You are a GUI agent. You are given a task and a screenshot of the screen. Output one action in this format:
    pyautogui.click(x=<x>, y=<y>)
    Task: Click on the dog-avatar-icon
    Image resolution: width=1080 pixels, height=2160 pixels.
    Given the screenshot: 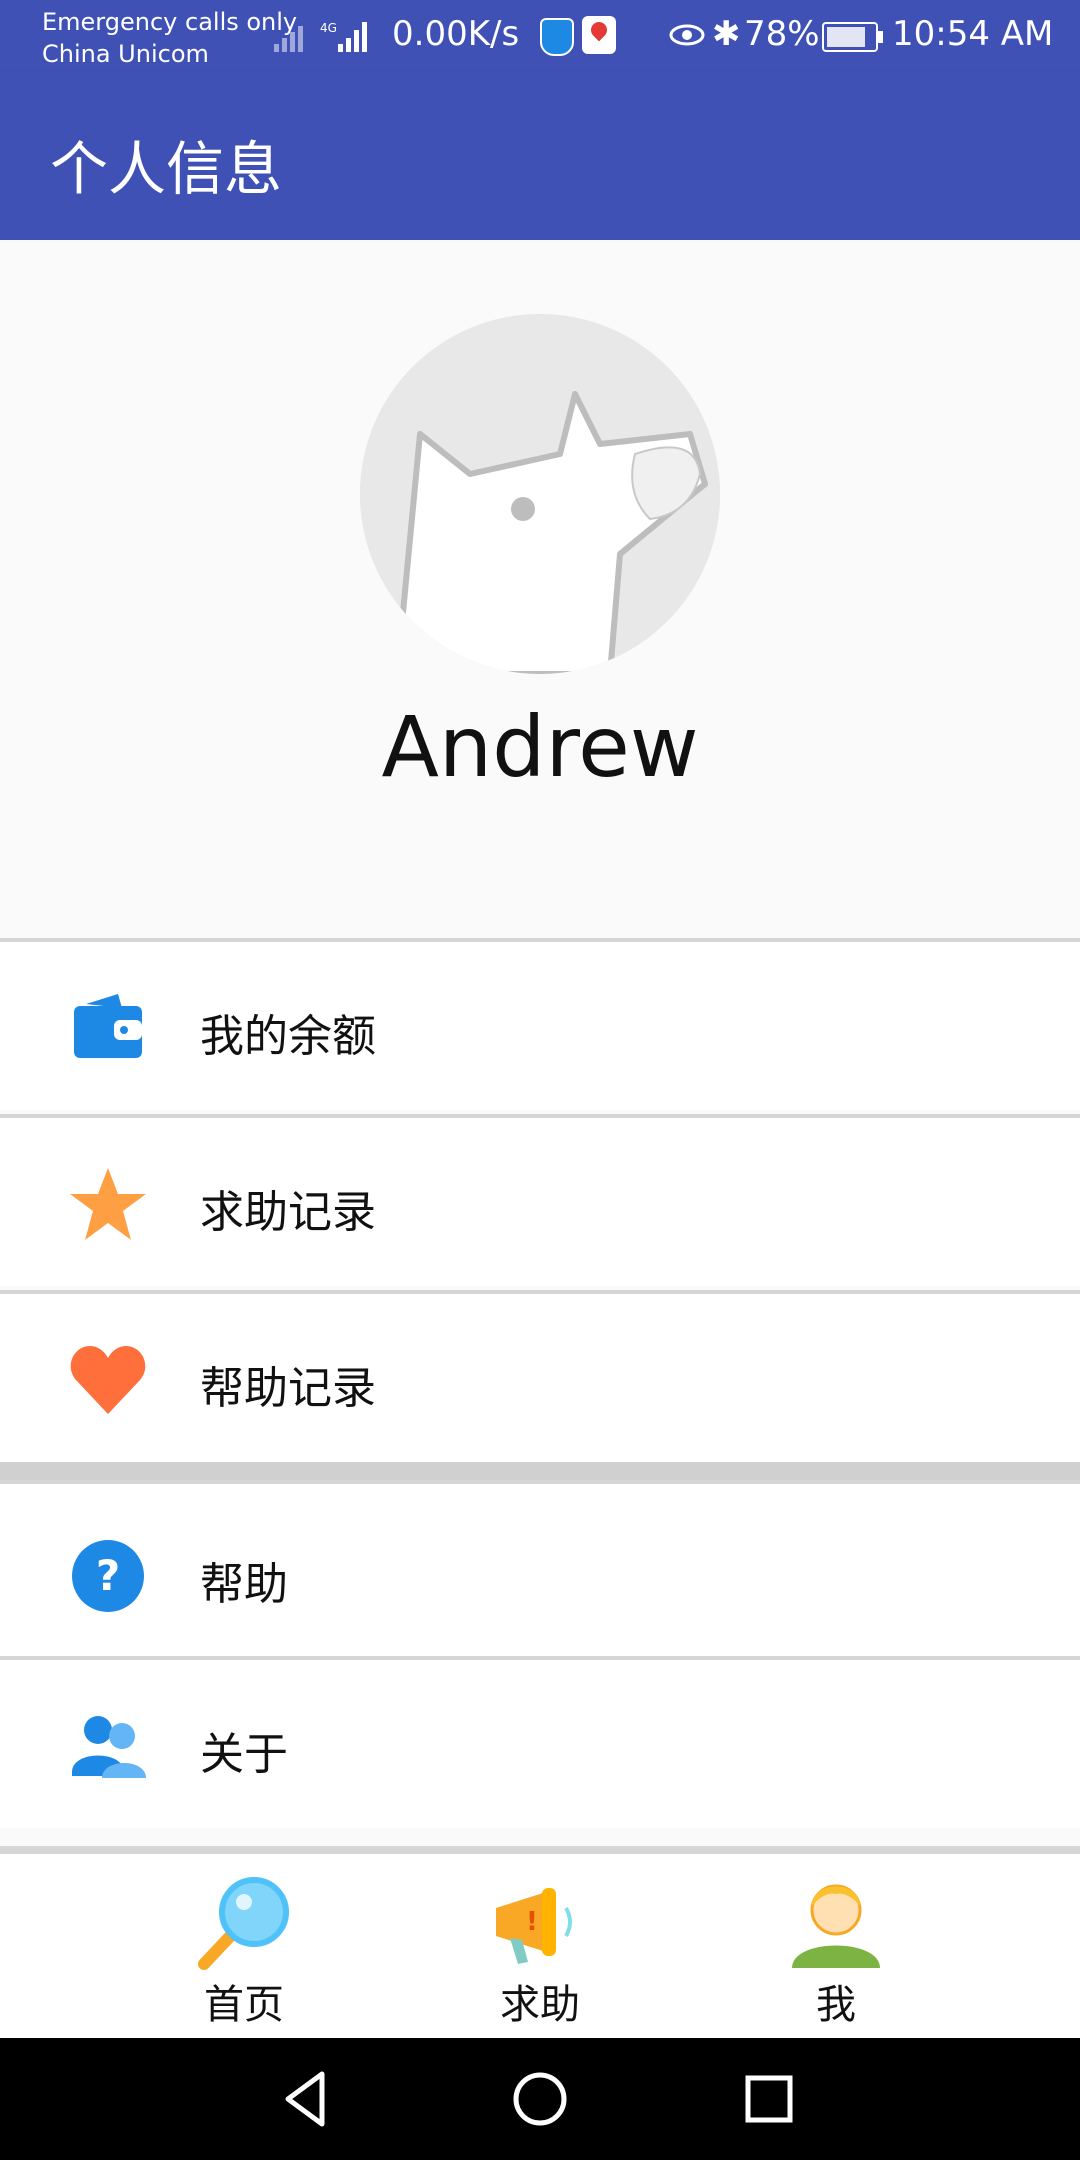 What is the action you would take?
    pyautogui.click(x=540, y=494)
    